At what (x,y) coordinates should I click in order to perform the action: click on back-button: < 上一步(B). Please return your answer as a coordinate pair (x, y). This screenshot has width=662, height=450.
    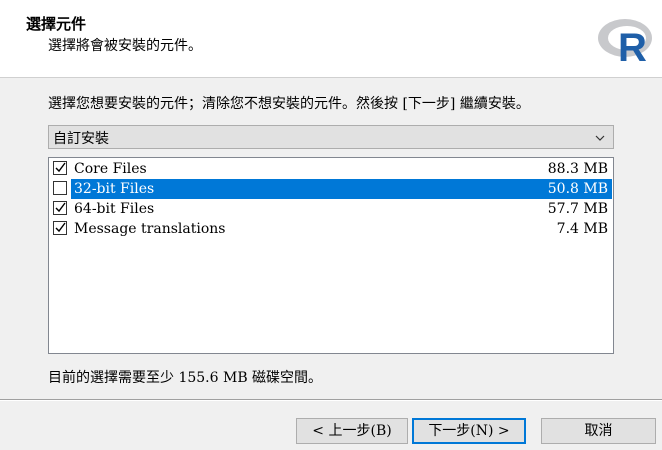
    Looking at the image, I should click on (352, 431).